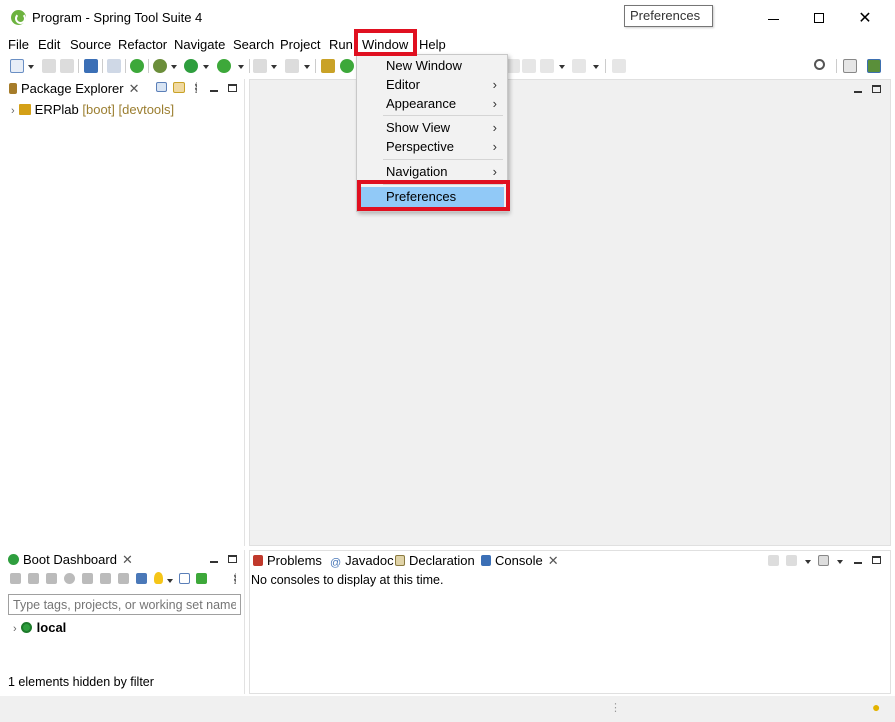 The width and height of the screenshot is (895, 722). Describe the element at coordinates (513, 66) in the screenshot. I see `prev-annotation-icon` at that location.